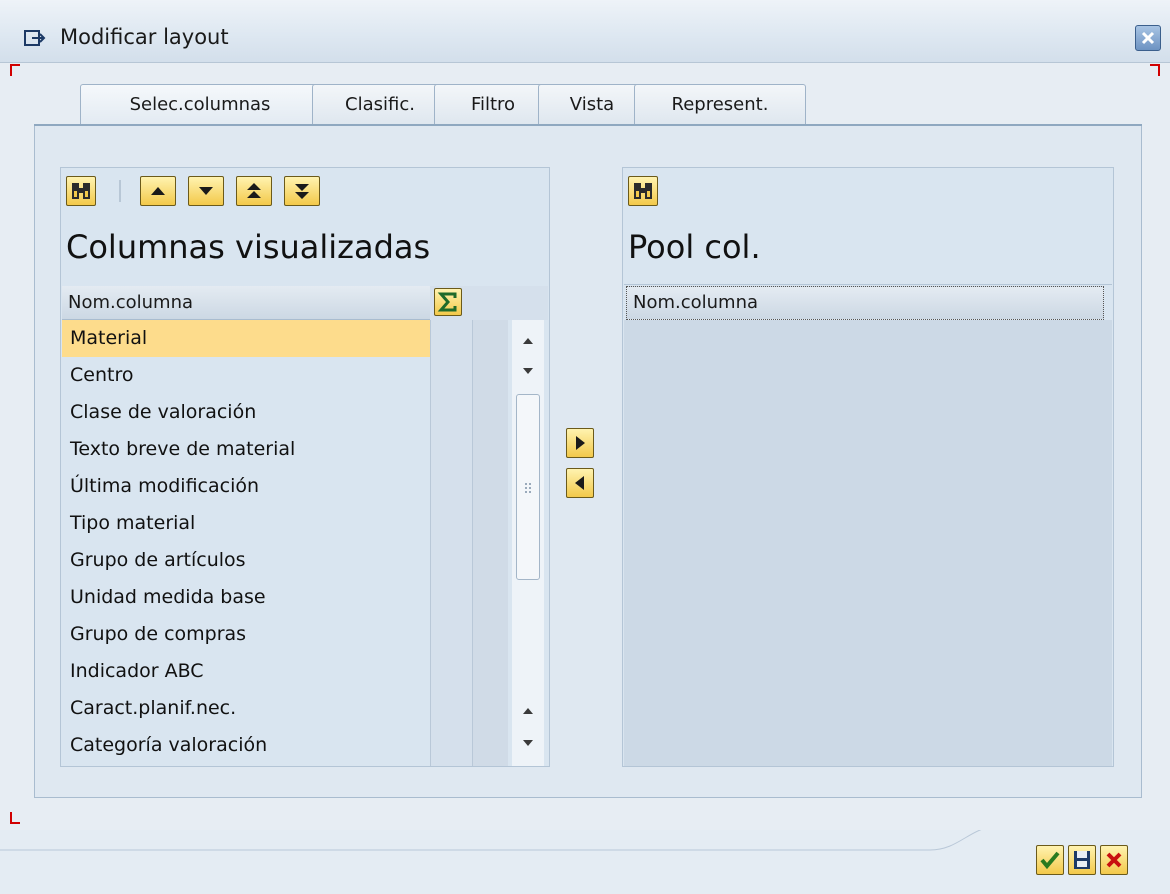 This screenshot has height=894, width=1170. I want to click on divider, so click(868, 284).